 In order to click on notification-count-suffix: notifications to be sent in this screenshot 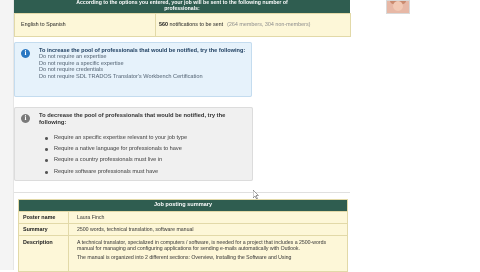, I will do `click(196, 25)`.